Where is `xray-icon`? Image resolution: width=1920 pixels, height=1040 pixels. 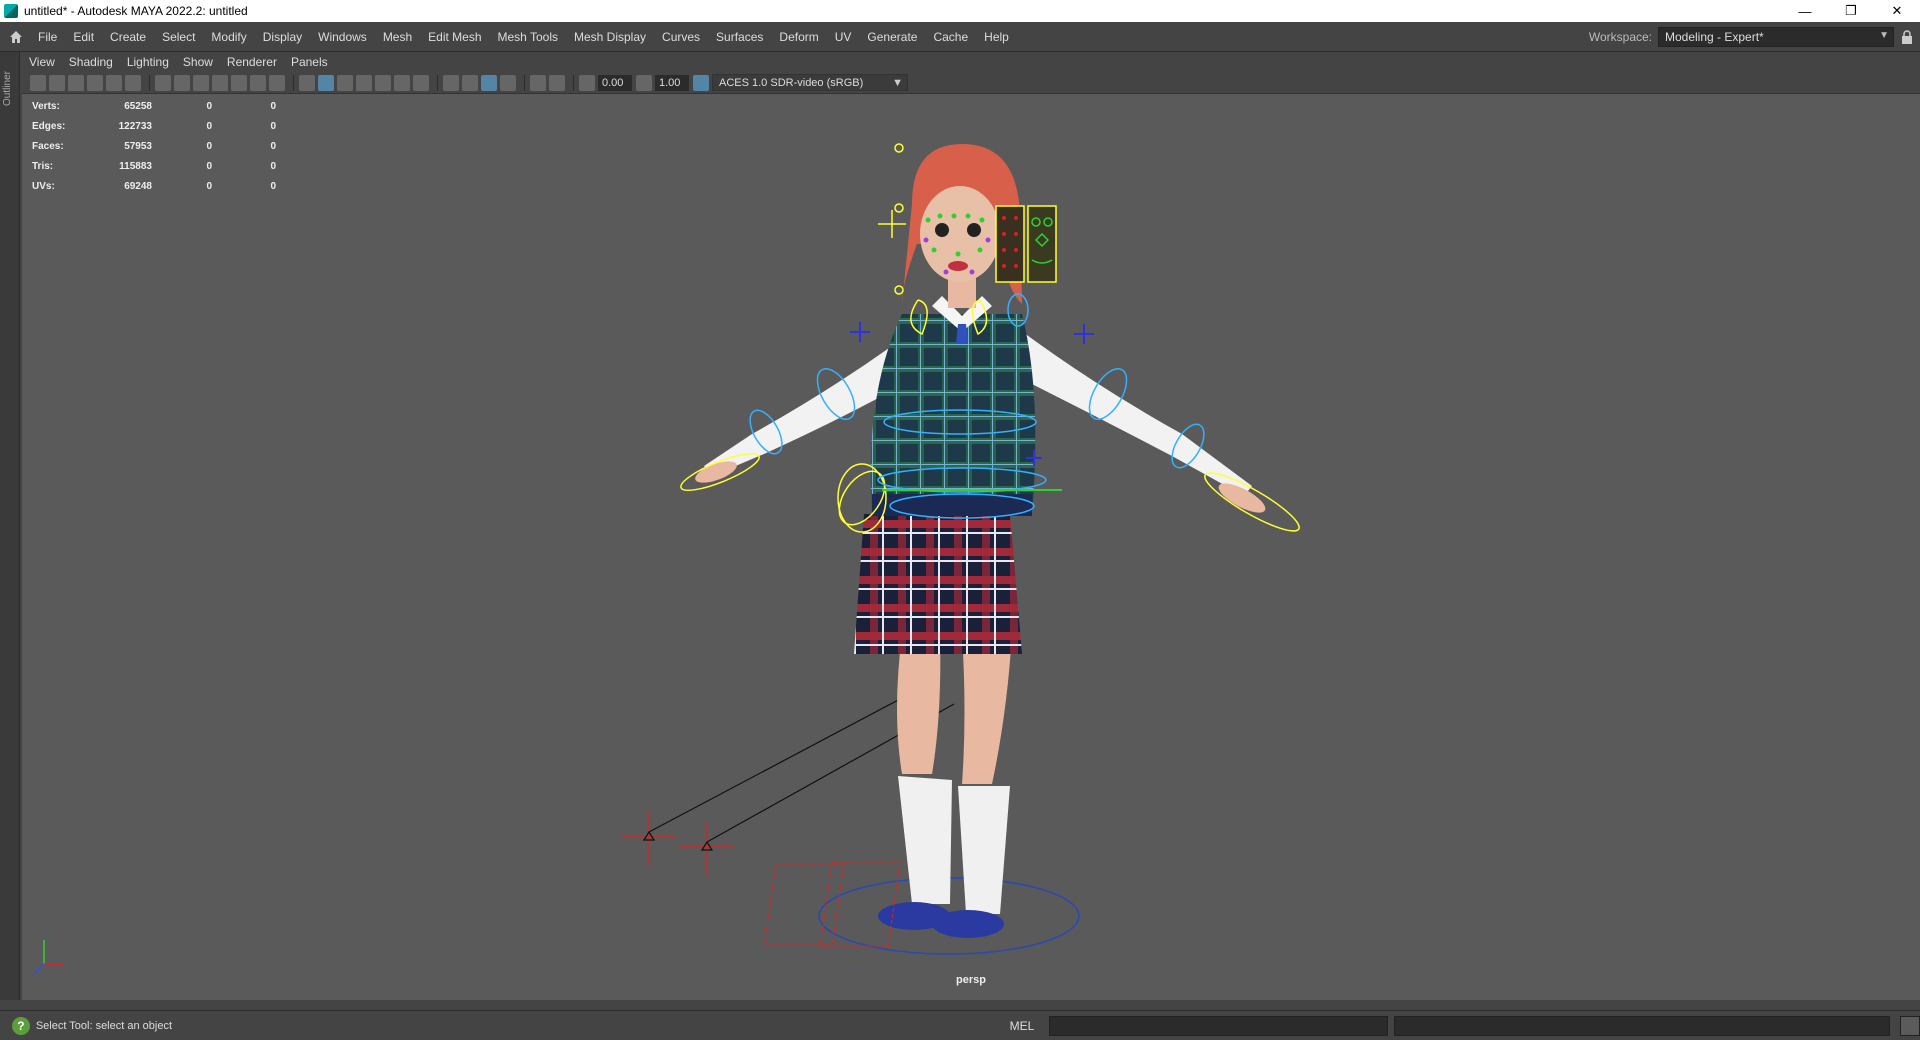 xray-icon is located at coordinates (383, 82).